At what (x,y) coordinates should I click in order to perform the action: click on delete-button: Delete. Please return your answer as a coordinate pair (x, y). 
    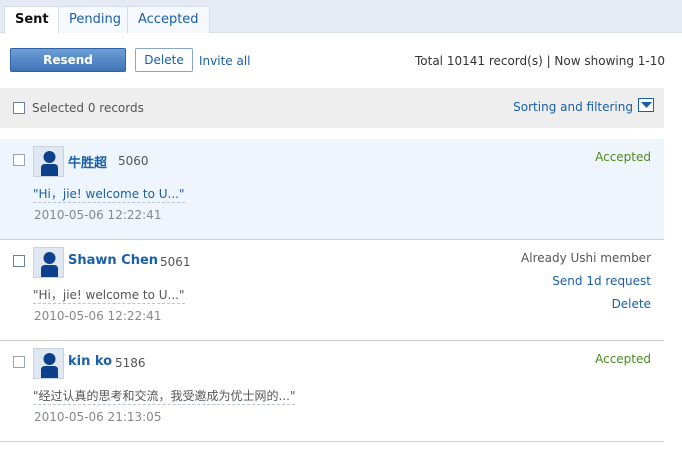
    Looking at the image, I should click on (164, 60).